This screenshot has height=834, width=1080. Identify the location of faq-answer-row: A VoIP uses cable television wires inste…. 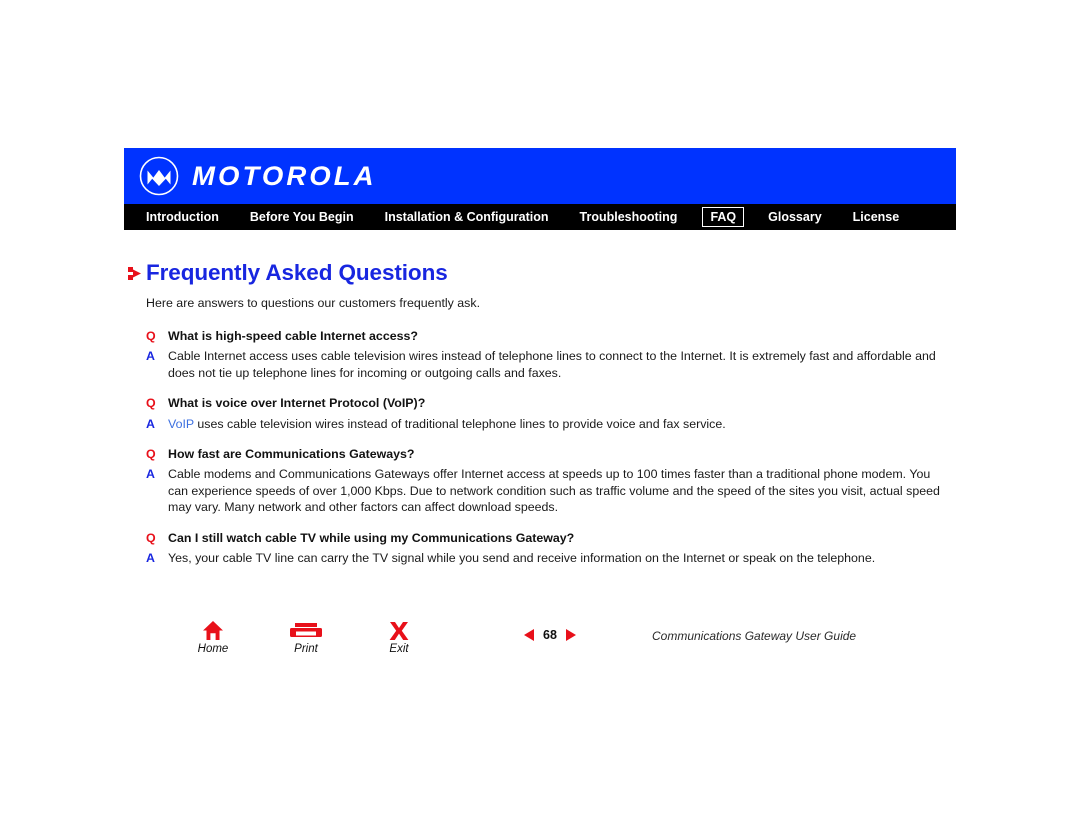
(551, 424).